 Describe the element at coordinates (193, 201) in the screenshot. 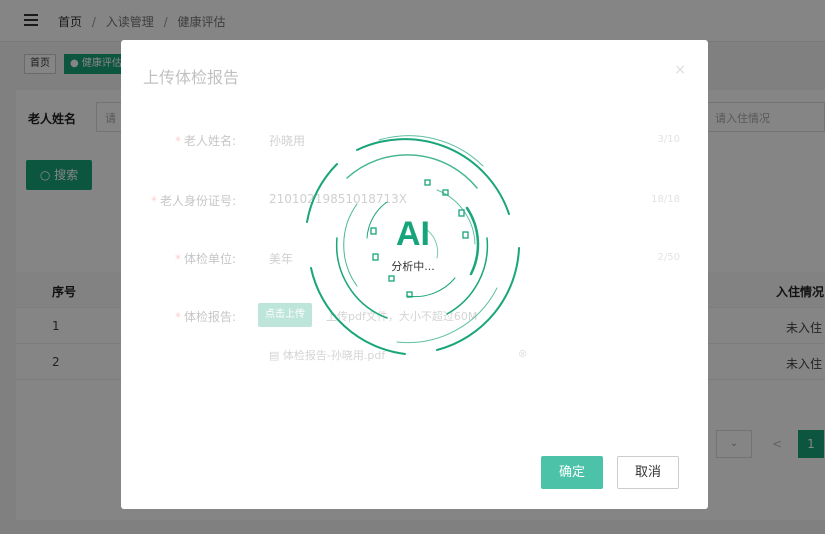

I see `id-number-field-label: * 老人身份证号:` at that location.